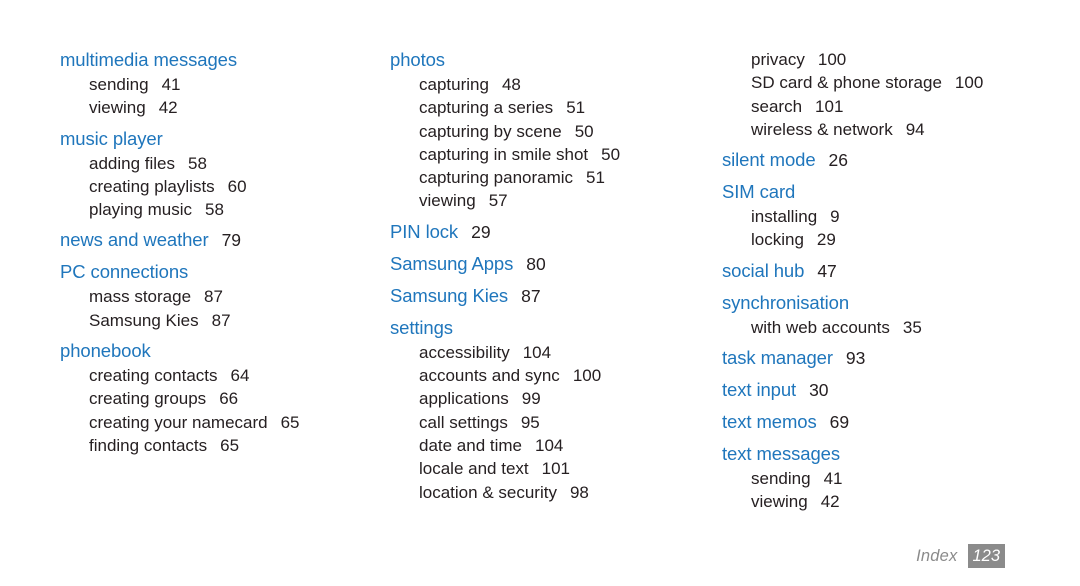  What do you see at coordinates (489, 376) in the screenshot?
I see `index-subentry-label: accounts and sync` at bounding box center [489, 376].